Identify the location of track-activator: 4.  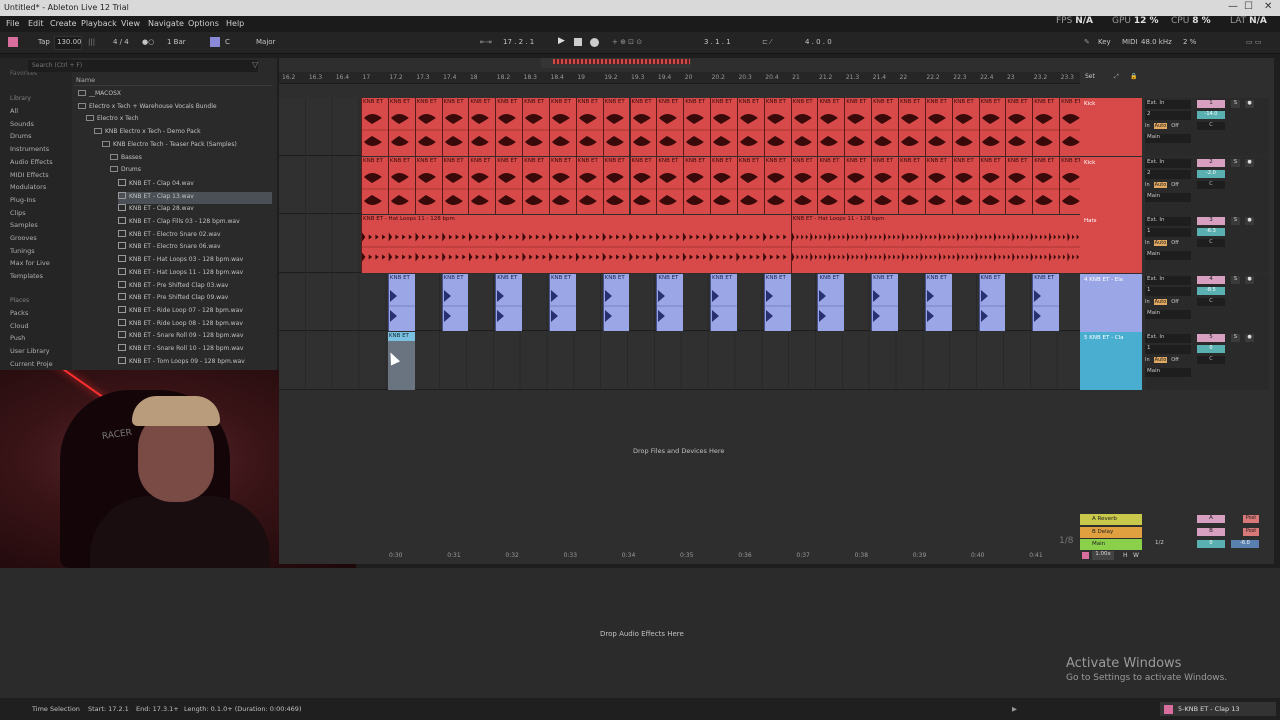
(1211, 279).